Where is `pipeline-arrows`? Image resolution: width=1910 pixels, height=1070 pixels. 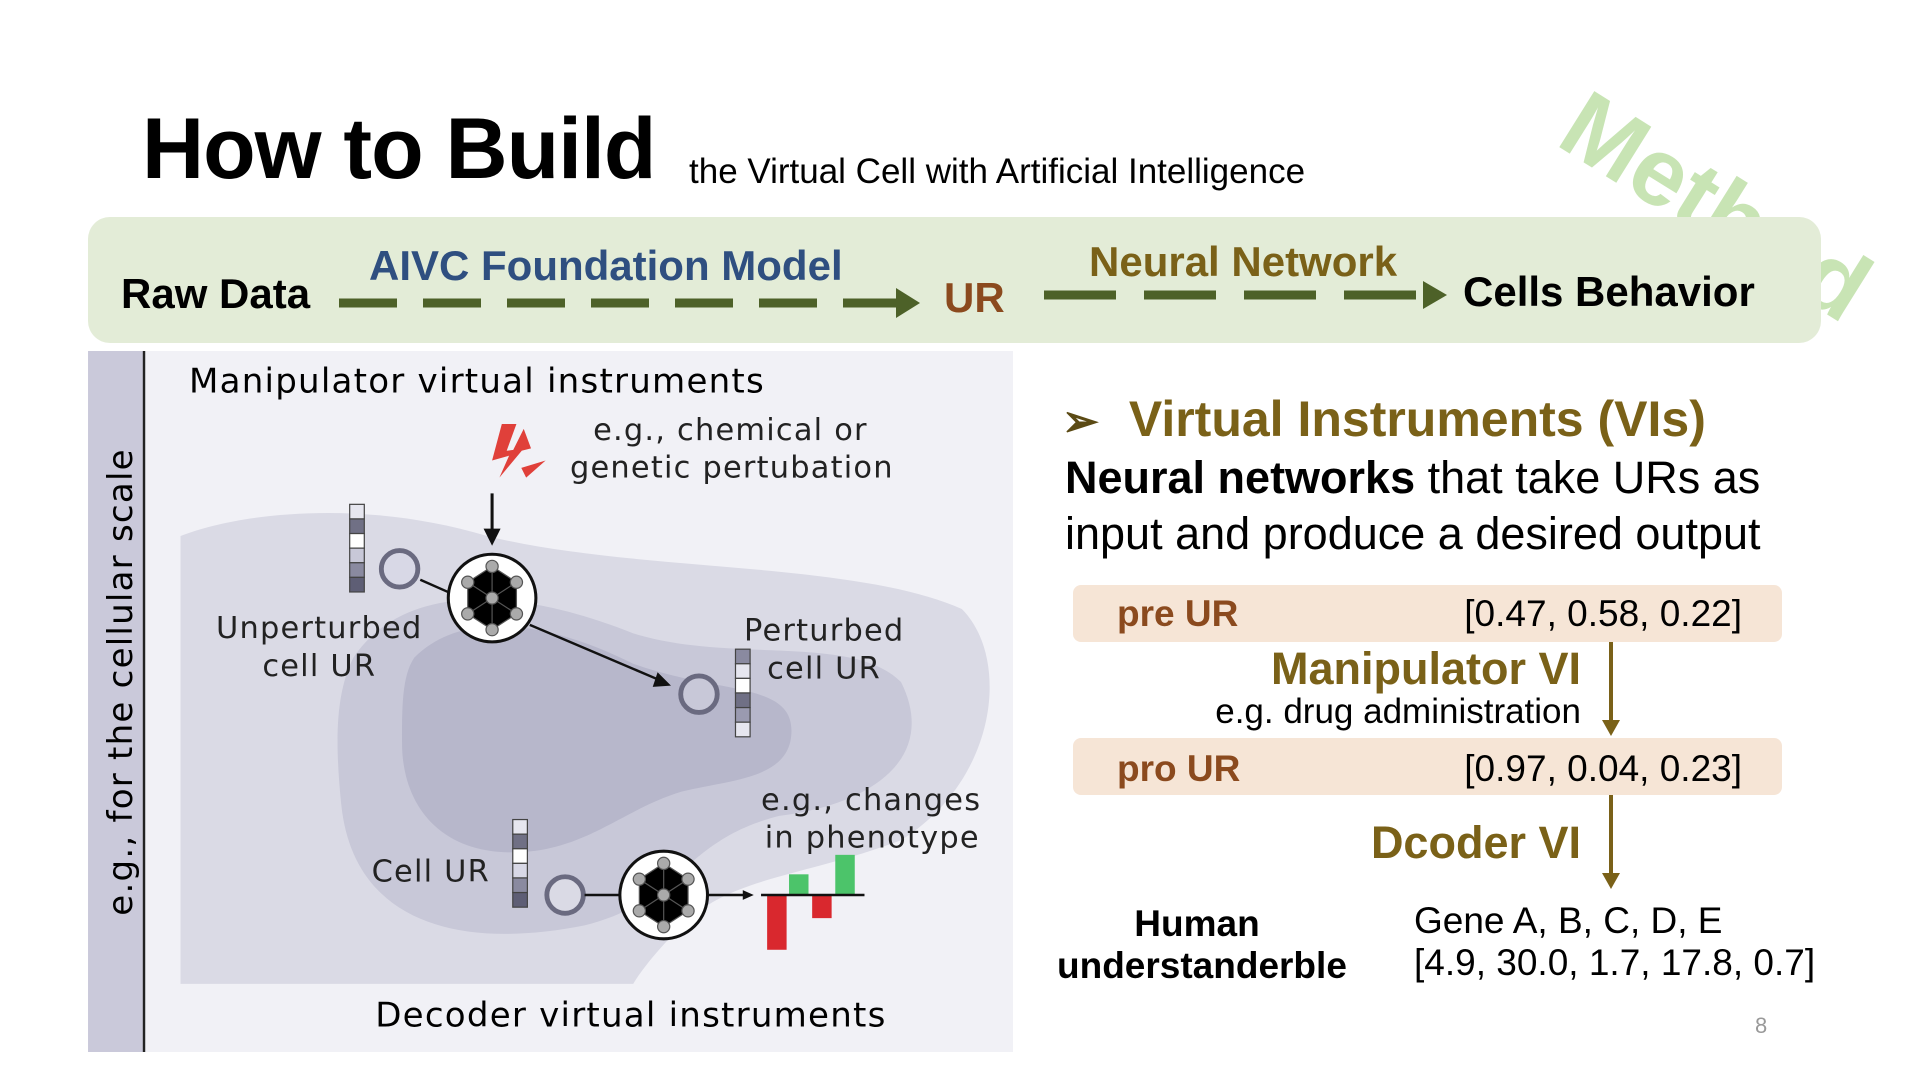
pipeline-arrows is located at coordinates (893, 299).